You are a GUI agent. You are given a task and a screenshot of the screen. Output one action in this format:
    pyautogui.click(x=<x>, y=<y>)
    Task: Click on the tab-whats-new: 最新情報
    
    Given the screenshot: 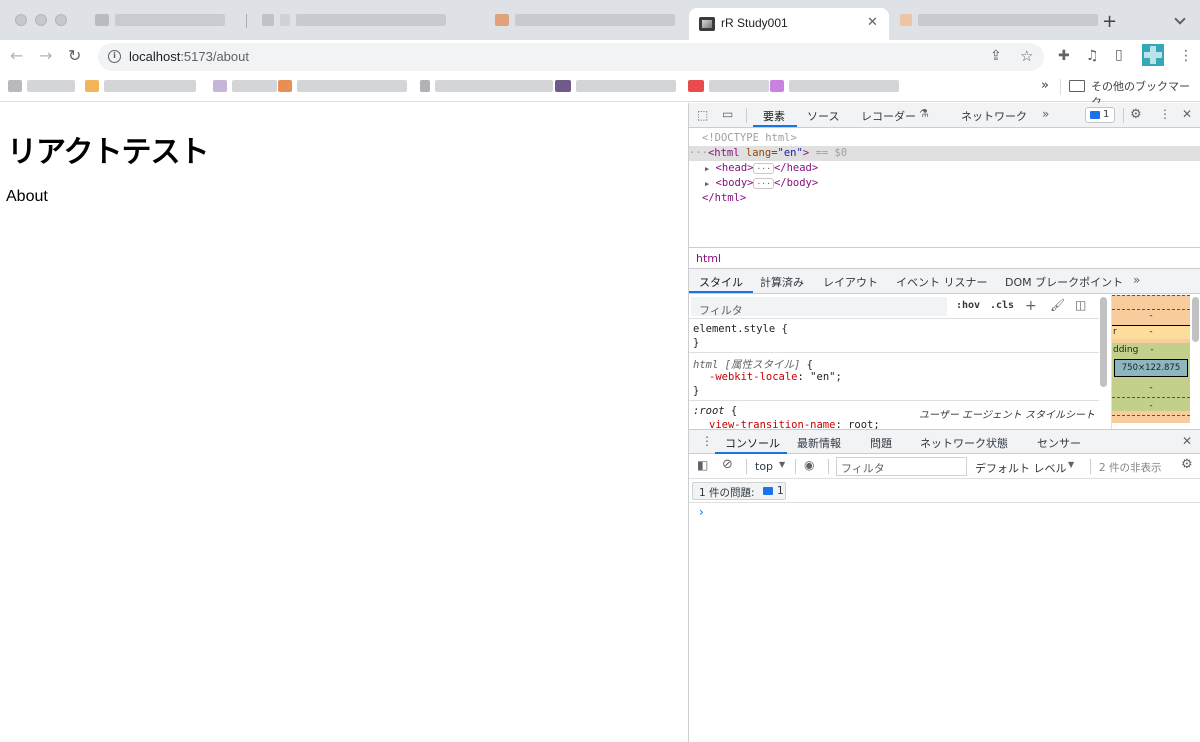 What is the action you would take?
    pyautogui.click(x=819, y=443)
    